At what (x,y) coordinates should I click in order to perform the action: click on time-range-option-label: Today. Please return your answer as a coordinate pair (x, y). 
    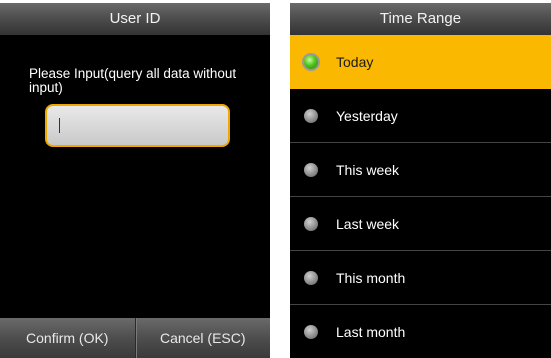
    Looking at the image, I should click on (355, 62).